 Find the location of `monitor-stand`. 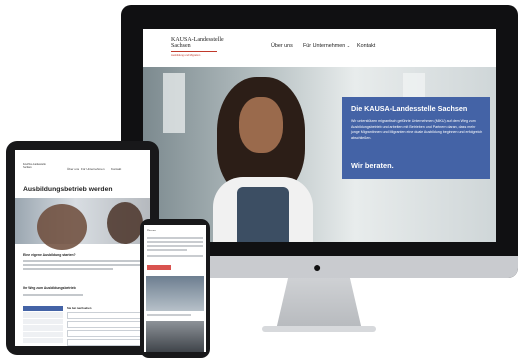

monitor-stand is located at coordinates (319, 304).